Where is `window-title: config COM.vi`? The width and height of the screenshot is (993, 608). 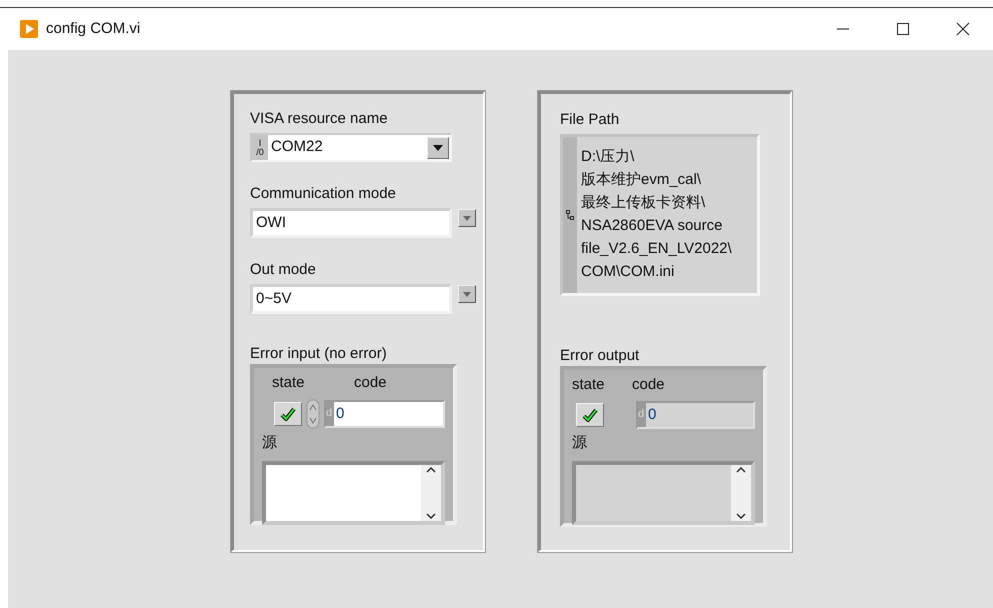 window-title: config COM.vi is located at coordinates (93, 28).